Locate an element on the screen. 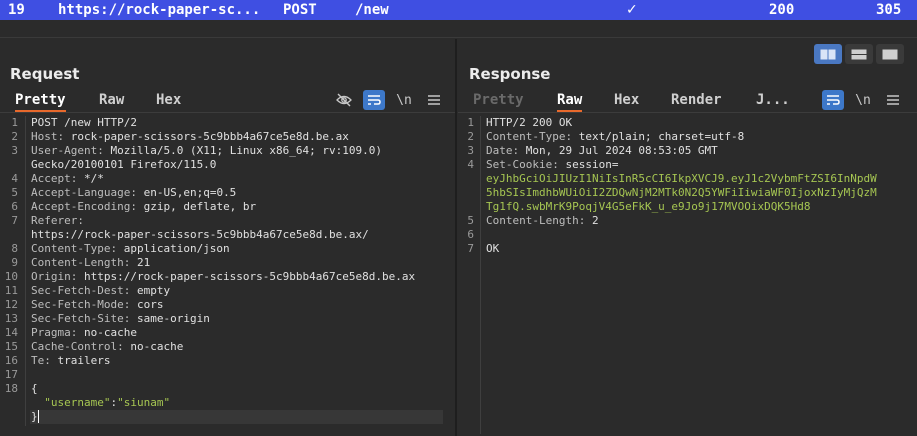 This screenshot has height=436, width=917. request-tab-raw: Raw is located at coordinates (111, 102).